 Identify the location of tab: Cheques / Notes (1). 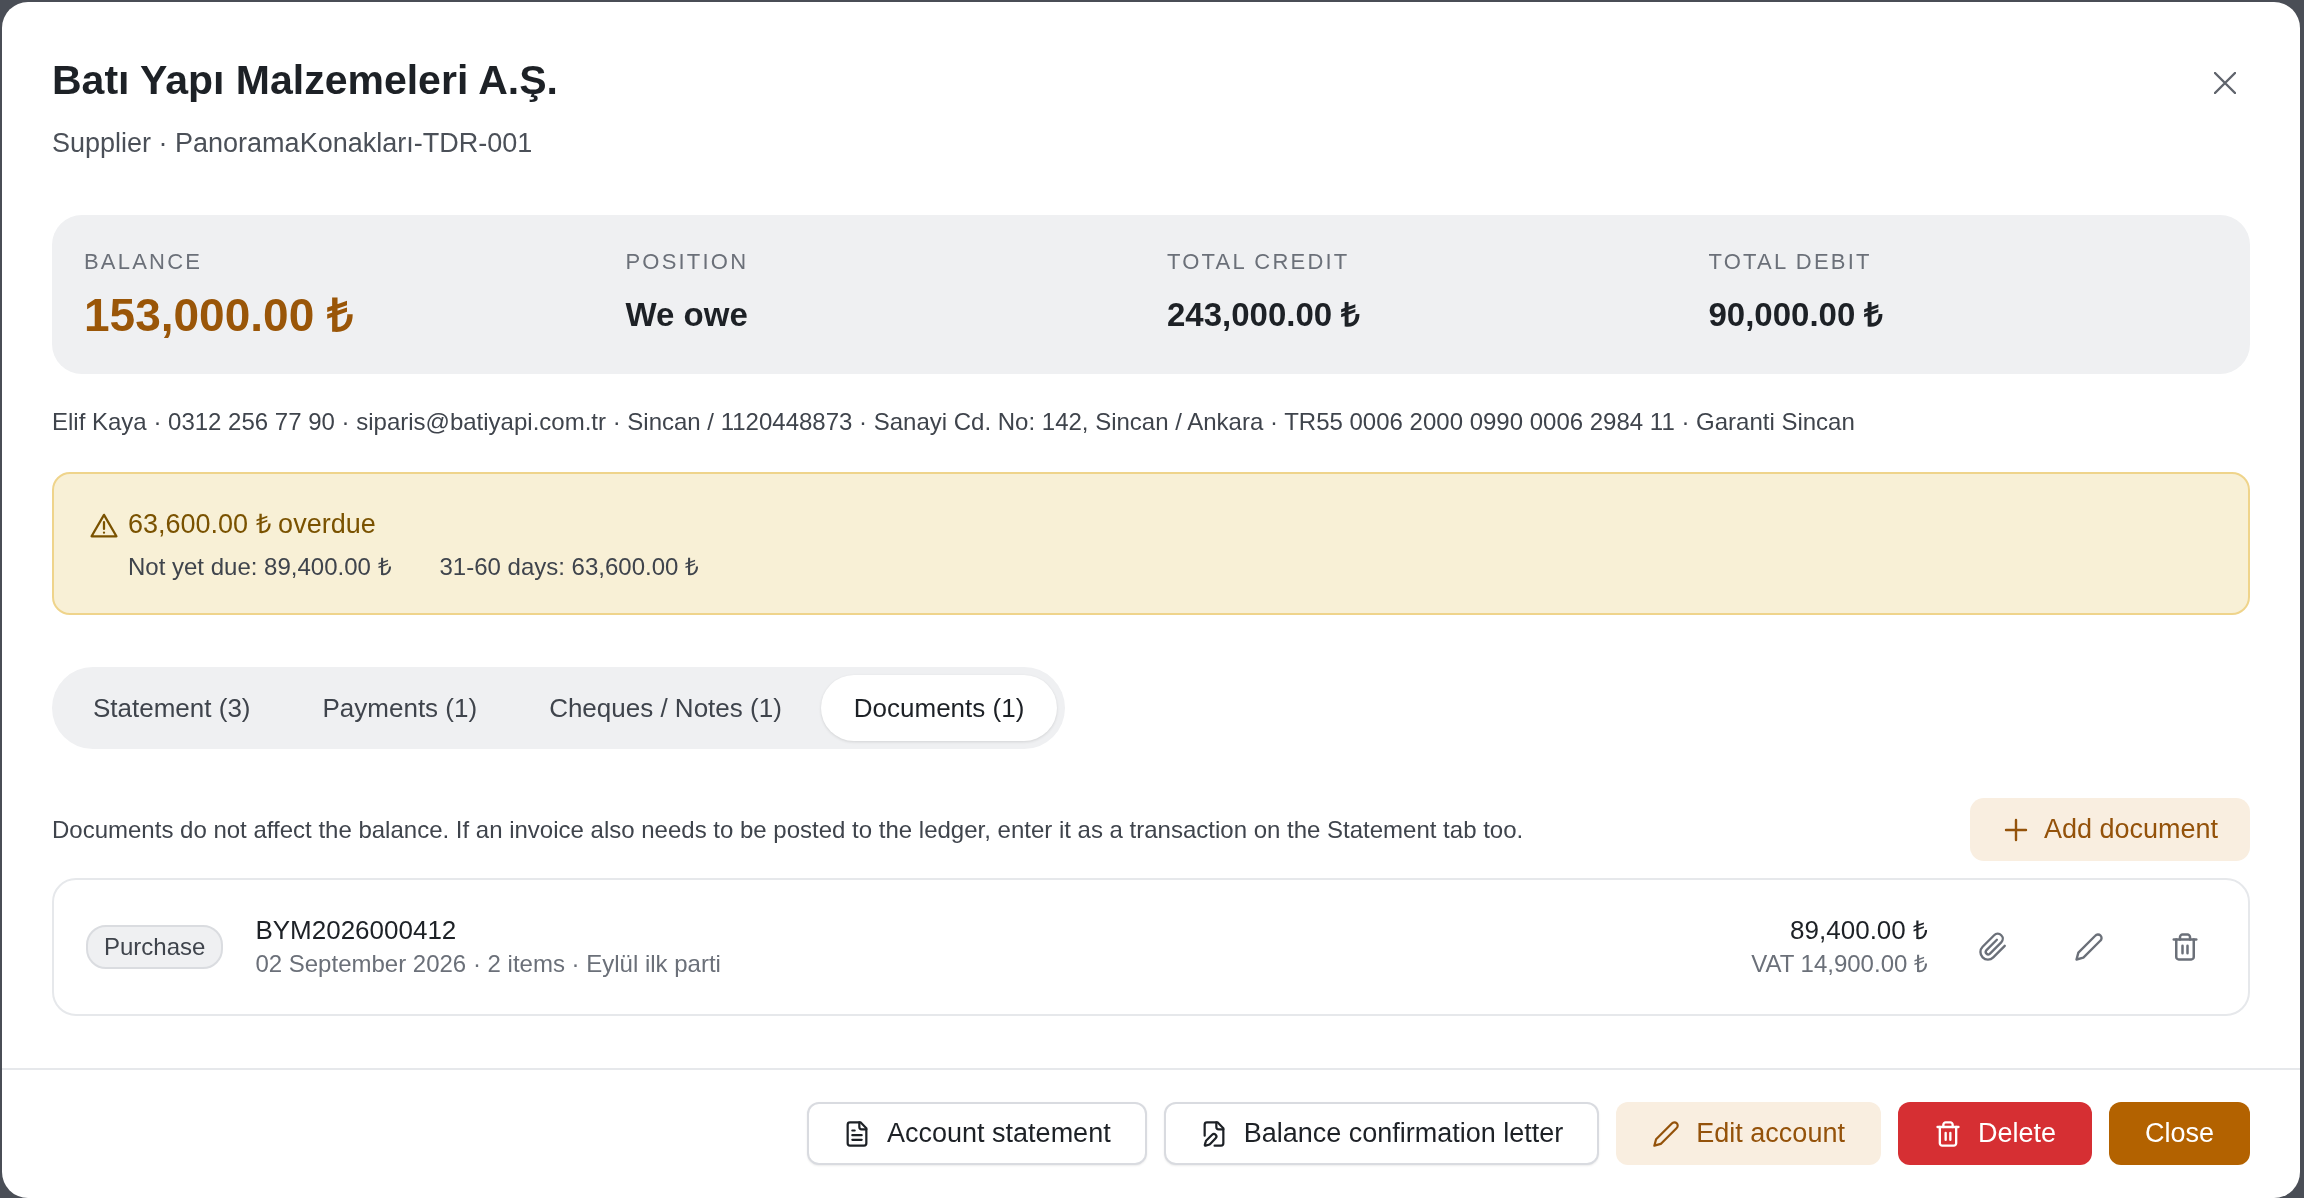
(665, 708).